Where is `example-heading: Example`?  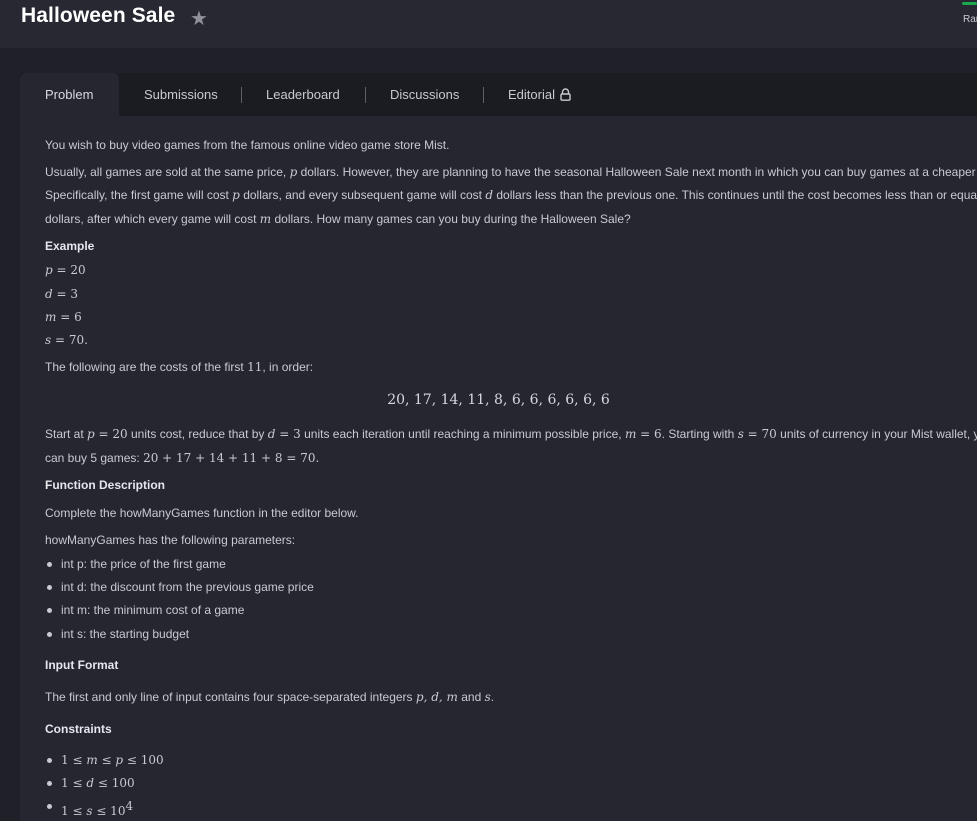
example-heading: Example is located at coordinates (70, 246).